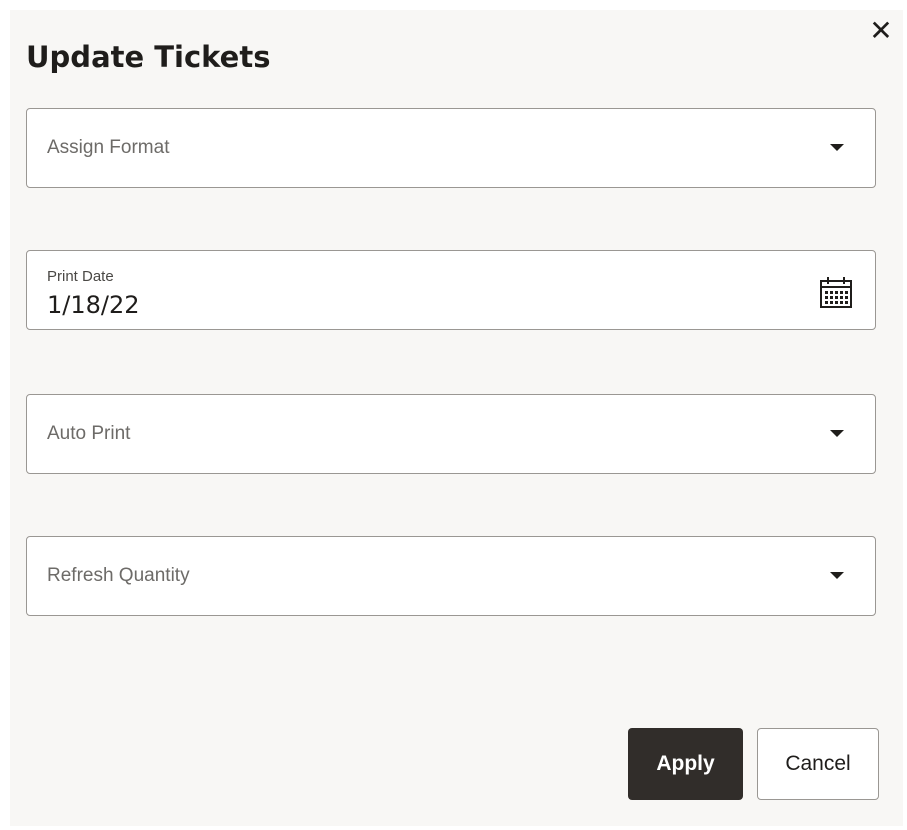 This screenshot has height=830, width=907. What do you see at coordinates (881, 31) in the screenshot?
I see `close-icon: ✕` at bounding box center [881, 31].